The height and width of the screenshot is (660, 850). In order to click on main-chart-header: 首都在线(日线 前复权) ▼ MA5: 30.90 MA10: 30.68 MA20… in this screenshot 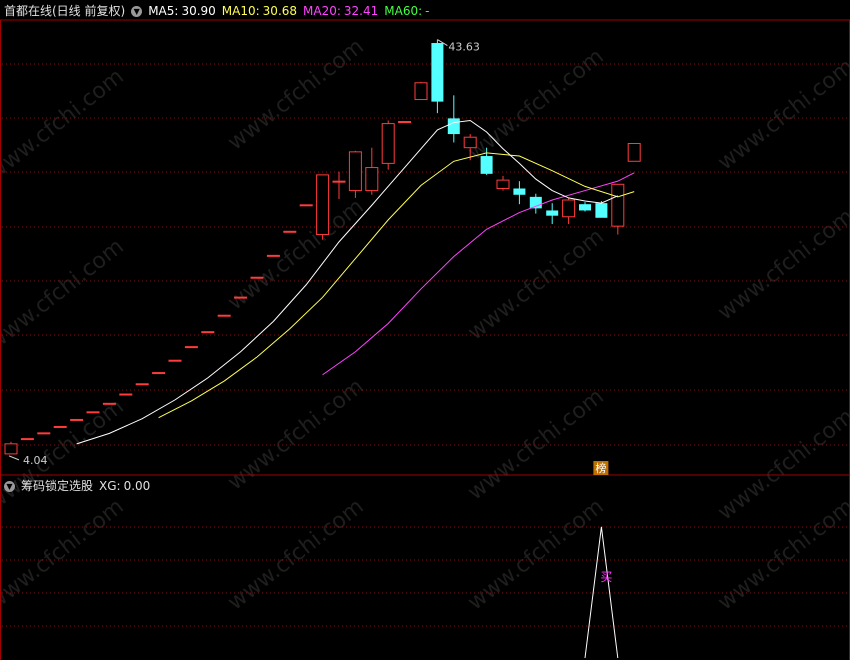, I will do `click(219, 11)`.